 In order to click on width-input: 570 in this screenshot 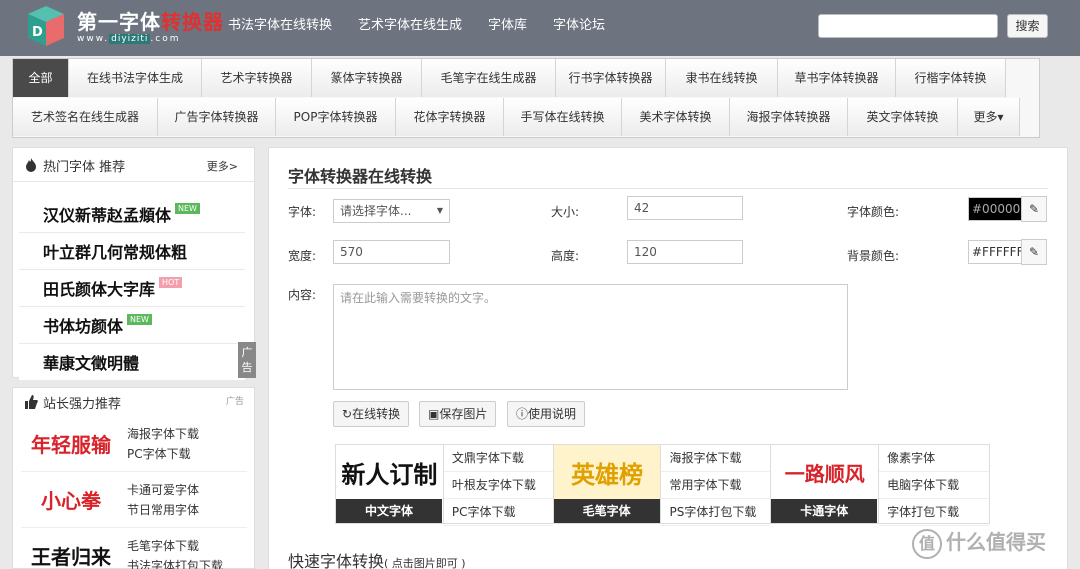, I will do `click(391, 252)`.